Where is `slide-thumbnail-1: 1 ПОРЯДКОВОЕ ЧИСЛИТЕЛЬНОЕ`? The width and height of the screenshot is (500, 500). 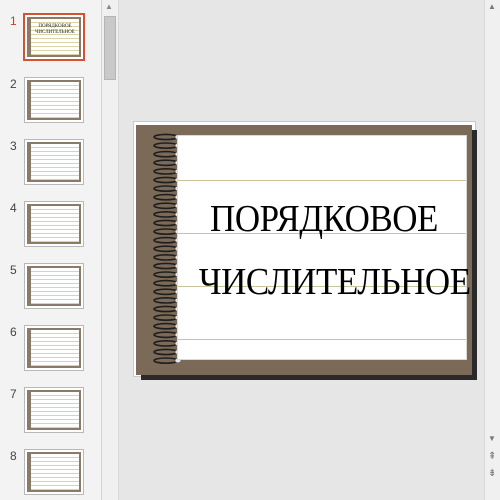
slide-thumbnail-1: 1 ПОРЯДКОВОЕ ЧИСЛИТЕЛЬНОЕ is located at coordinates (51, 39).